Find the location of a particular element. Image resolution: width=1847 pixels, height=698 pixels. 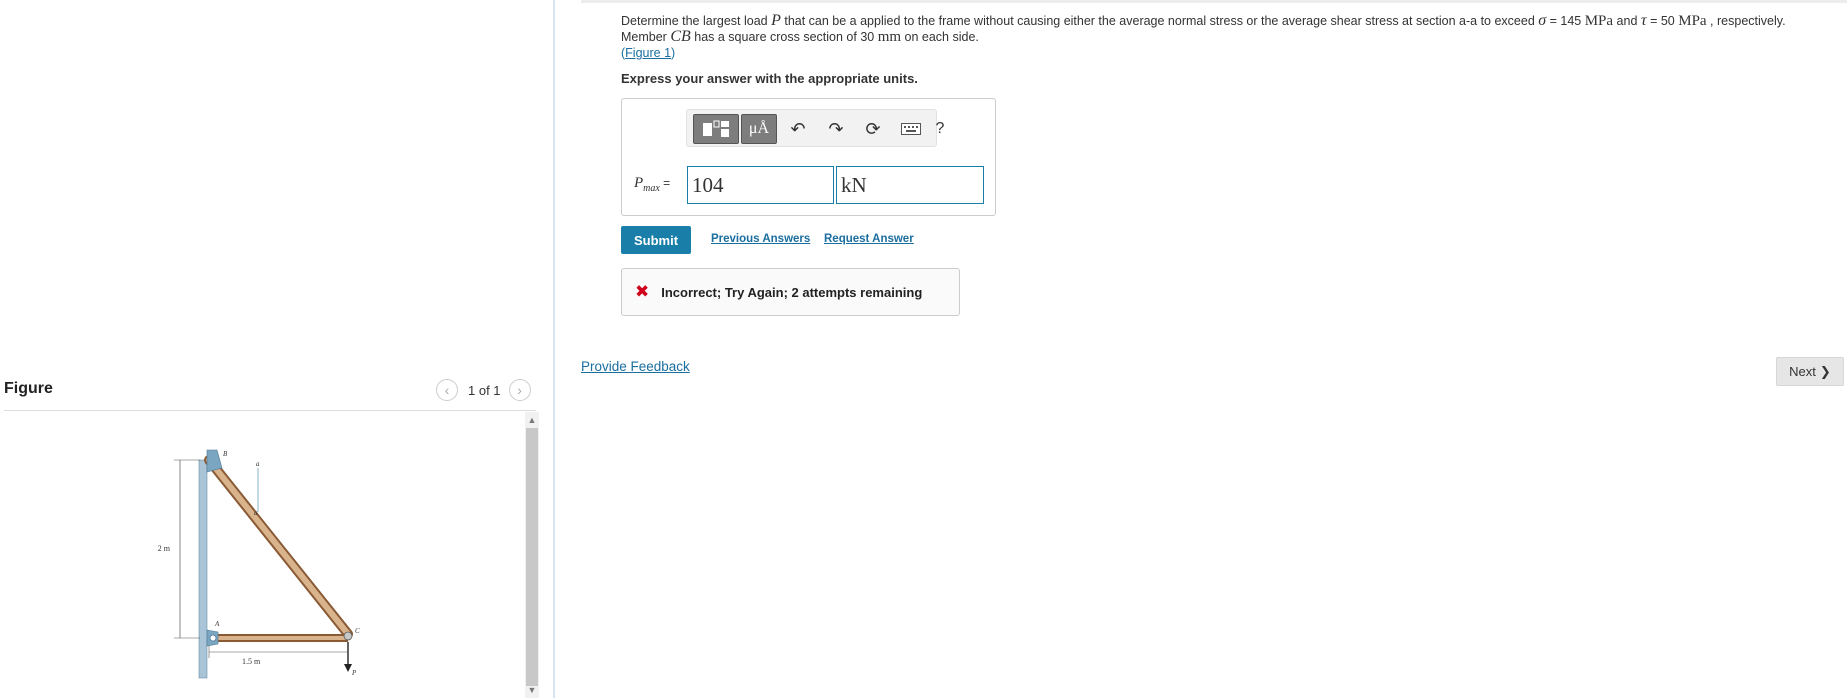

next-label: Next is located at coordinates (1802, 371).